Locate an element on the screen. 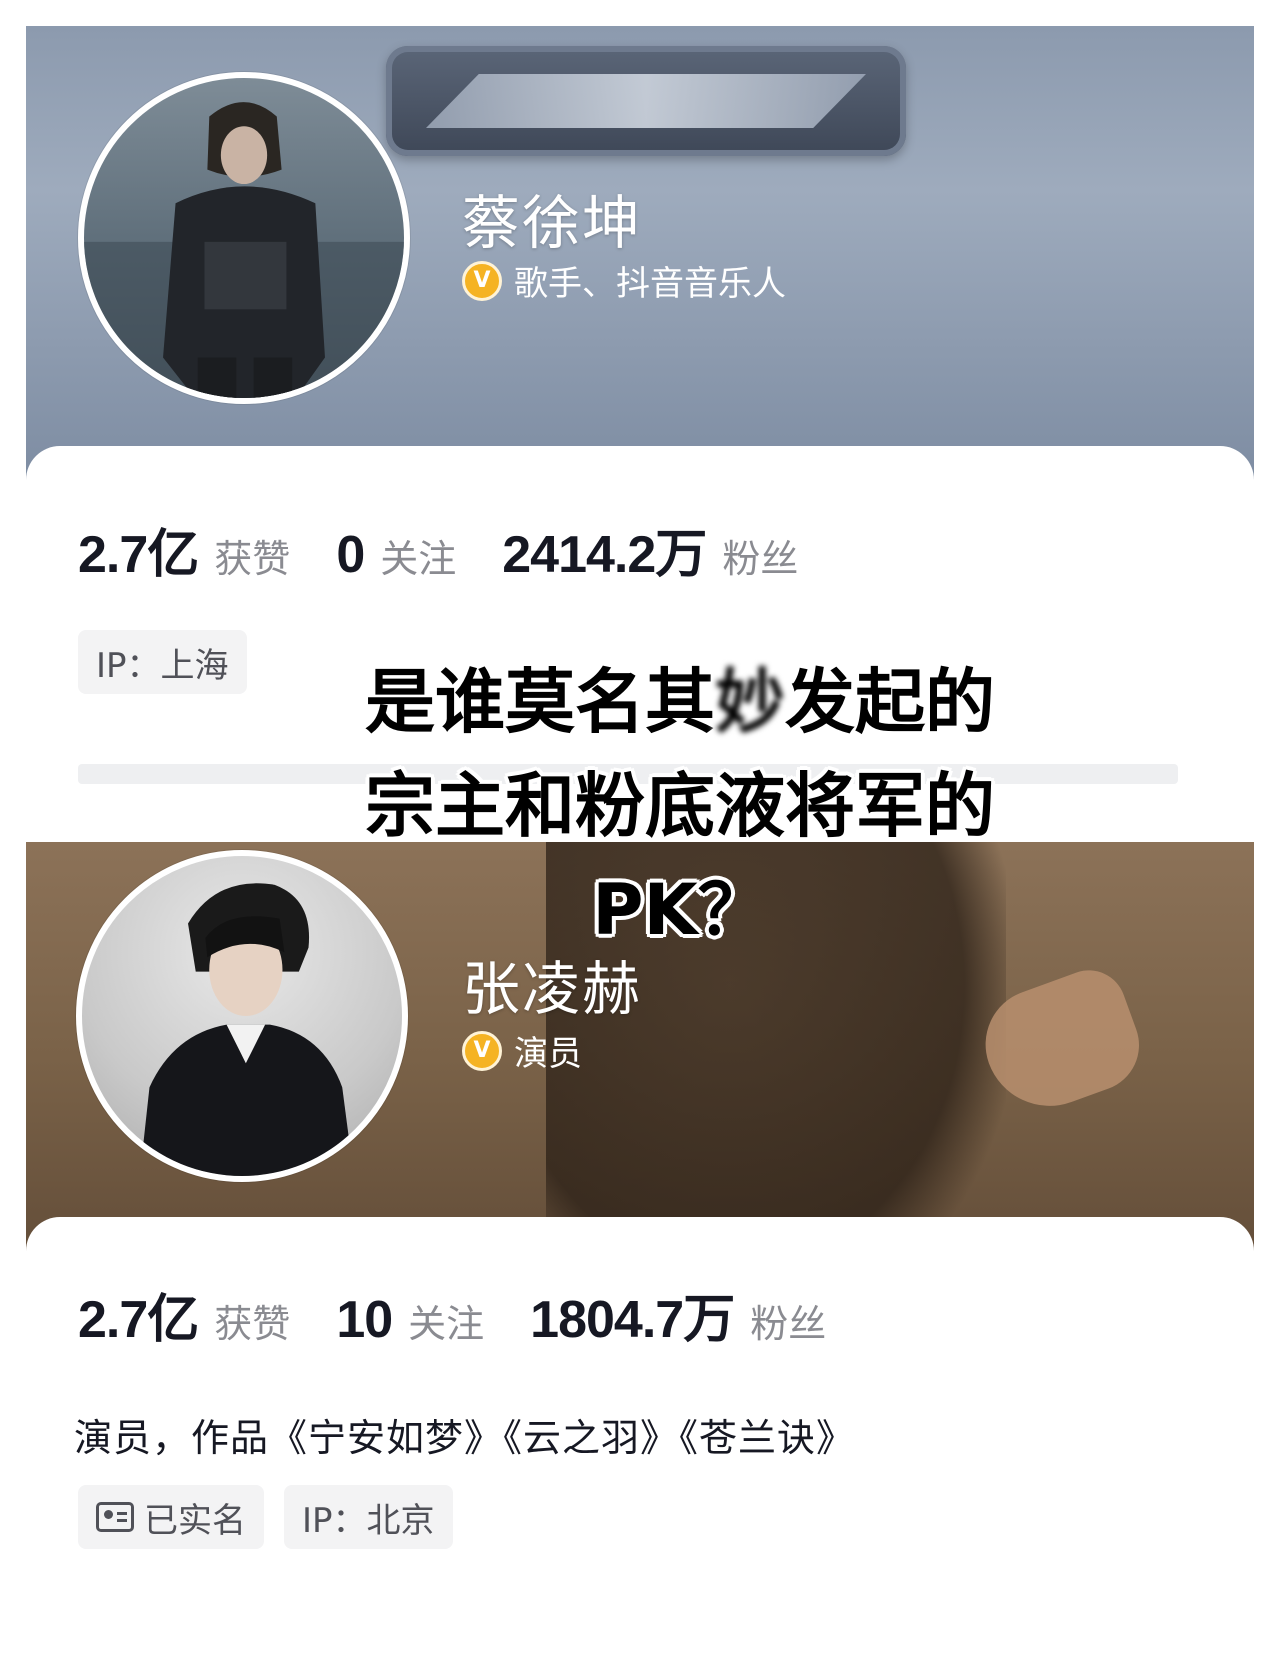 The image size is (1280, 1671). caption-line-2: 宗主和粉底液将军的 is located at coordinates (680, 806).